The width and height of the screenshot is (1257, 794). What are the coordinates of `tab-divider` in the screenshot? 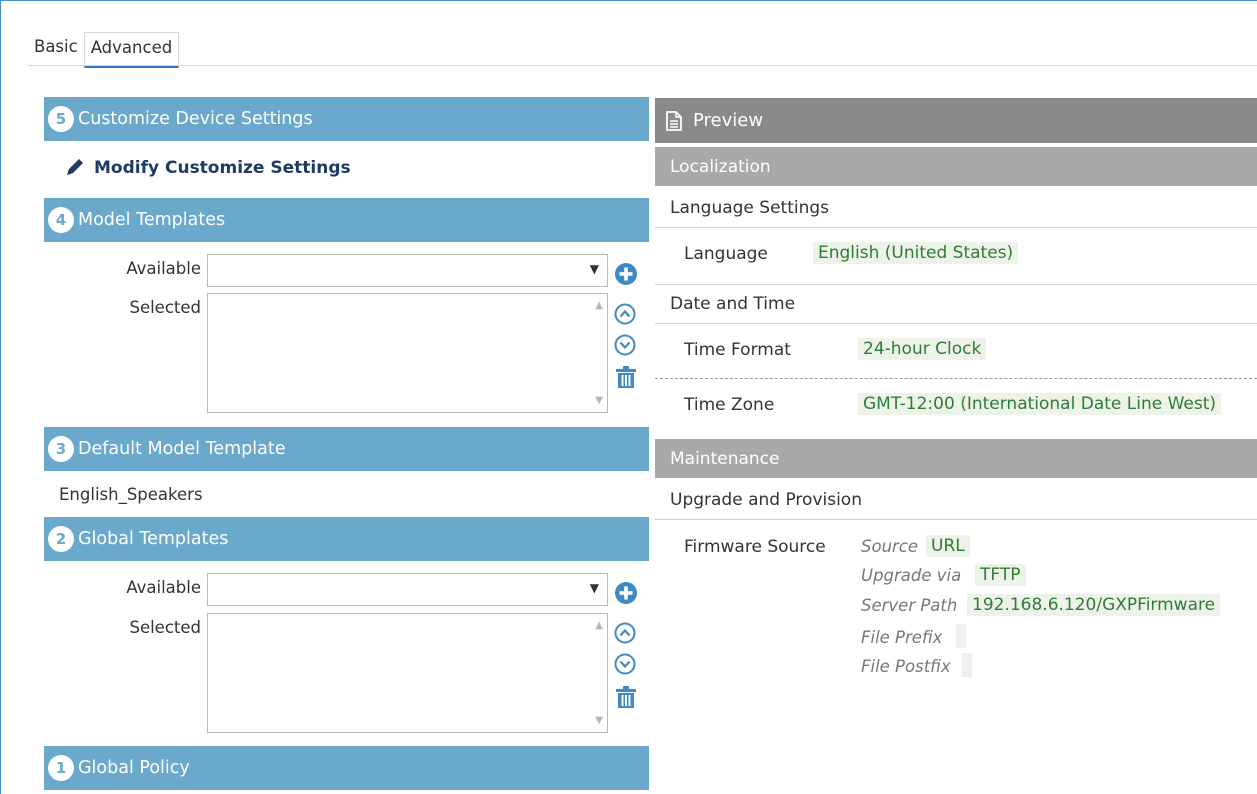 It's located at (642, 65).